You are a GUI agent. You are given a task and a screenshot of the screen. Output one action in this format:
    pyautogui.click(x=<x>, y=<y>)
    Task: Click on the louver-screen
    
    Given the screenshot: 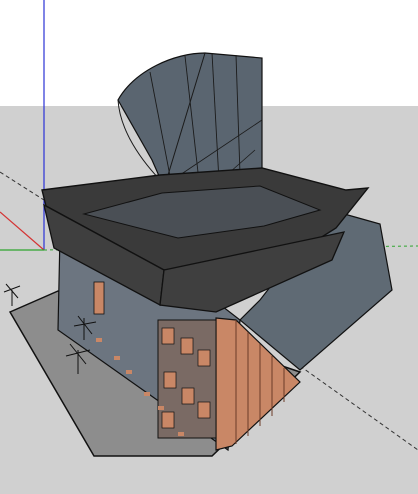 What is the action you would take?
    pyautogui.click(x=187, y=379)
    